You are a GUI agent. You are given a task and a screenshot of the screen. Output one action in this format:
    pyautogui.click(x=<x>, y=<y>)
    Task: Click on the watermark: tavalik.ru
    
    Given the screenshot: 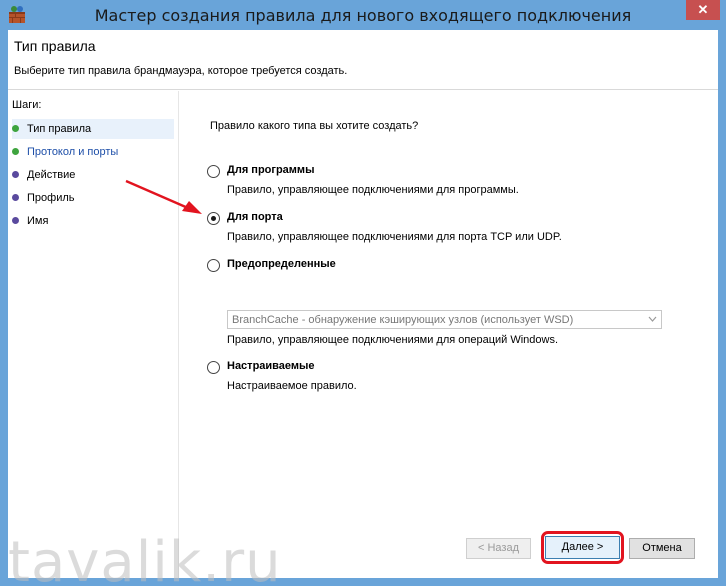 What is the action you would take?
    pyautogui.click(x=145, y=558)
    